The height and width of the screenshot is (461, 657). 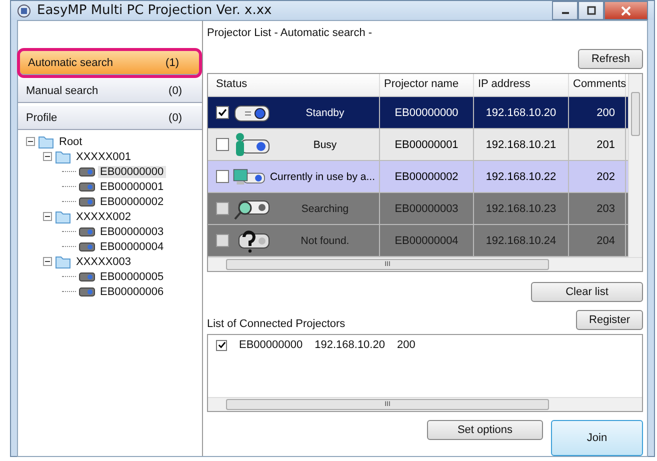 I want to click on table-row: Not found. EB00000004 192.168.10.24 204, so click(x=418, y=241).